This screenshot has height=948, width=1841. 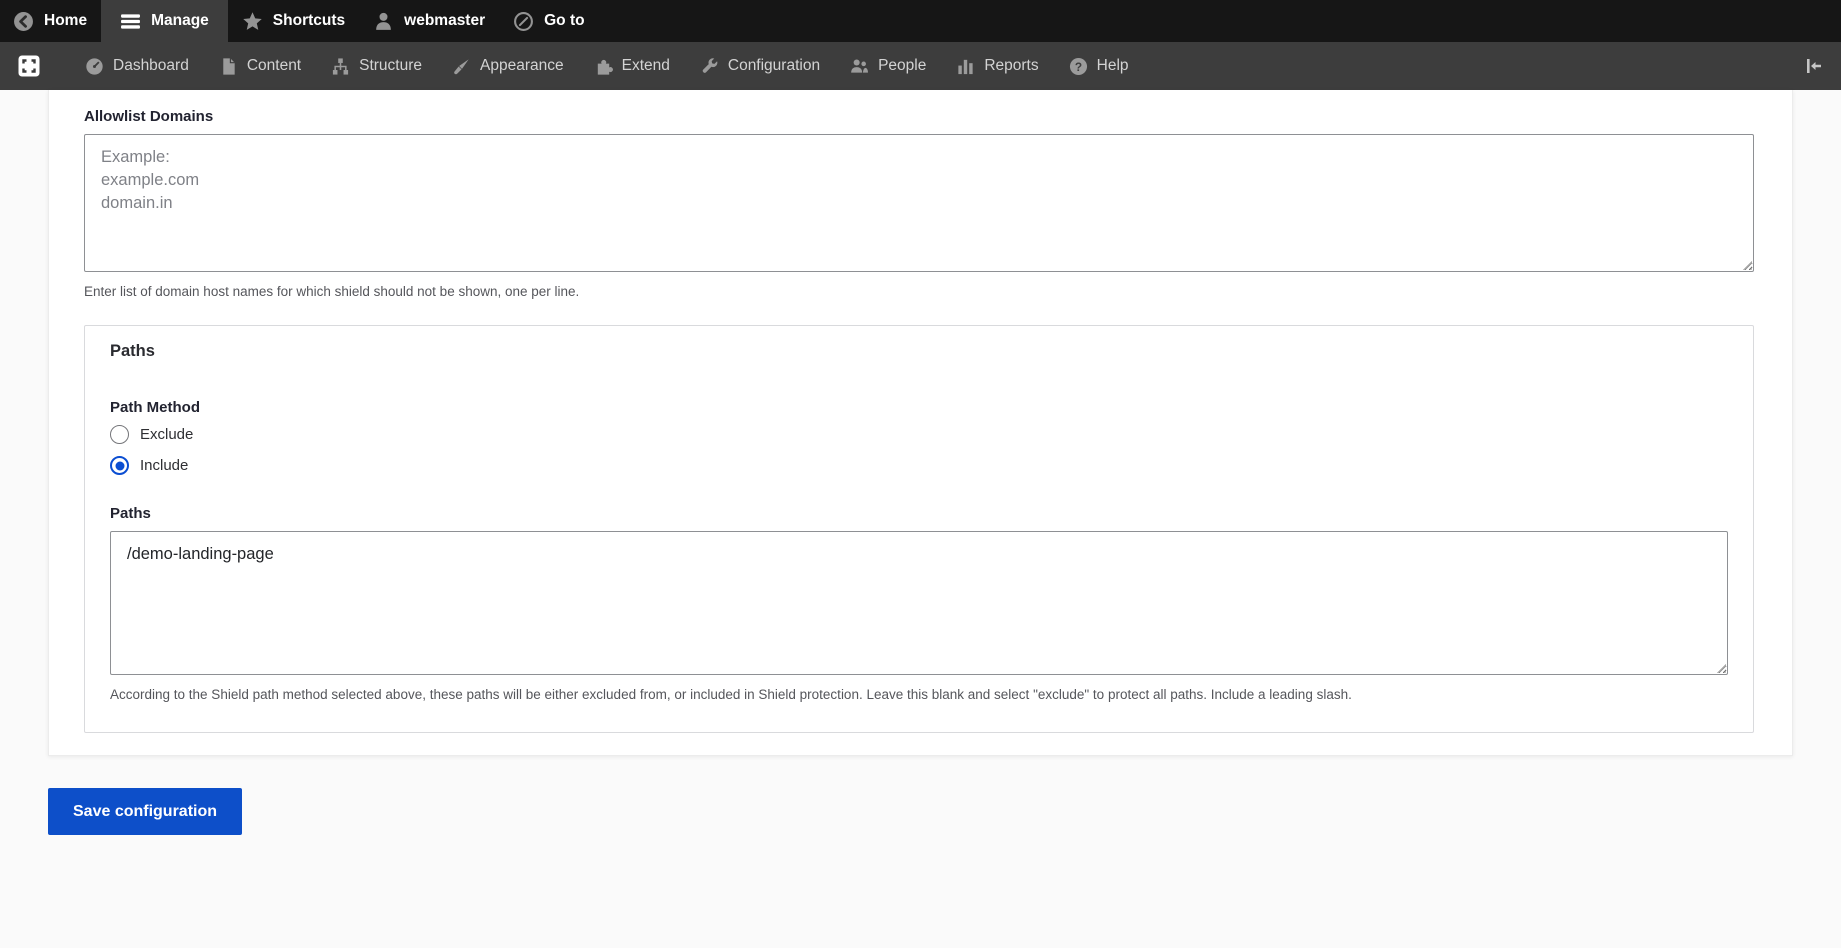 I want to click on menu-item-content: Content, so click(x=260, y=66).